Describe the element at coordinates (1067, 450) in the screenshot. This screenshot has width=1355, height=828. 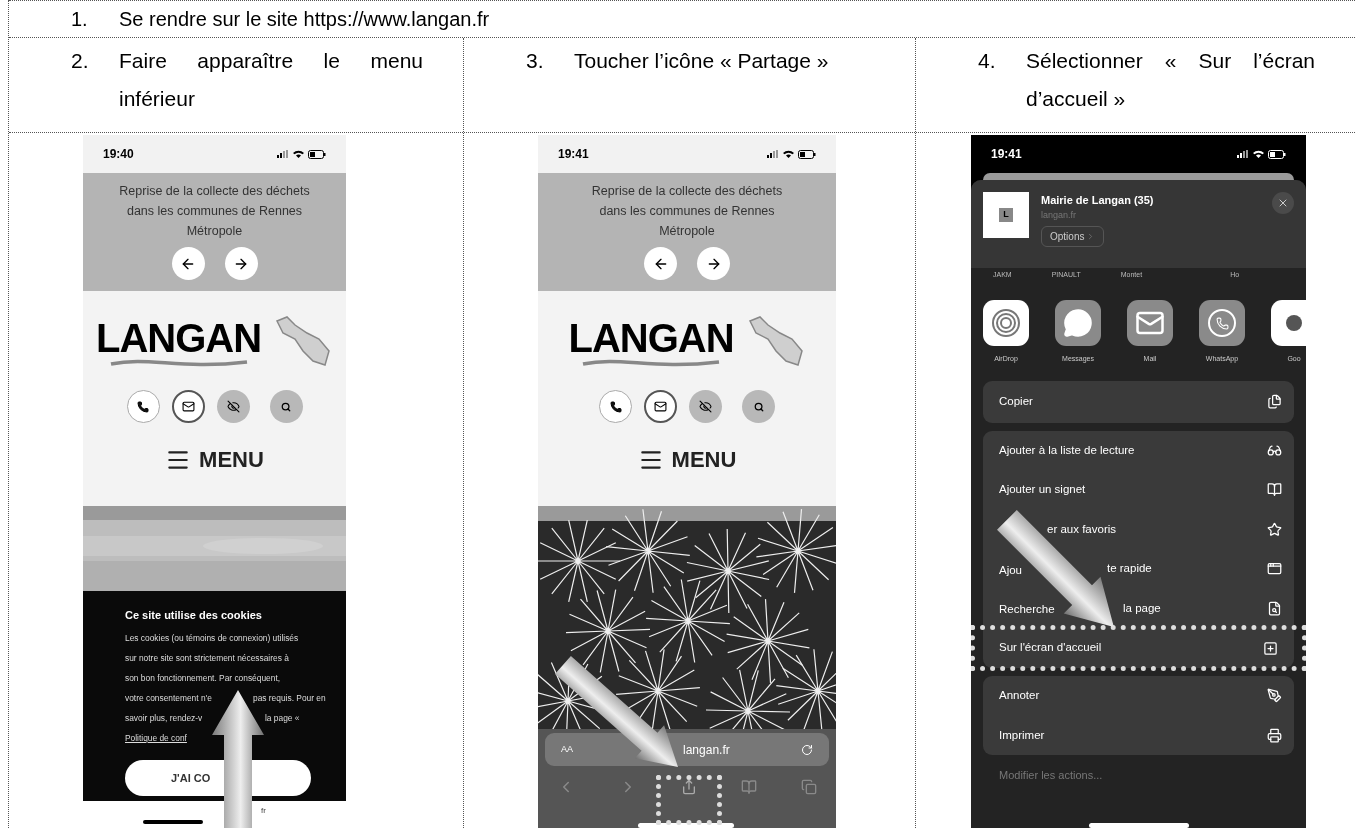
I see `action-label: Ajouter à la liste de lecture` at that location.